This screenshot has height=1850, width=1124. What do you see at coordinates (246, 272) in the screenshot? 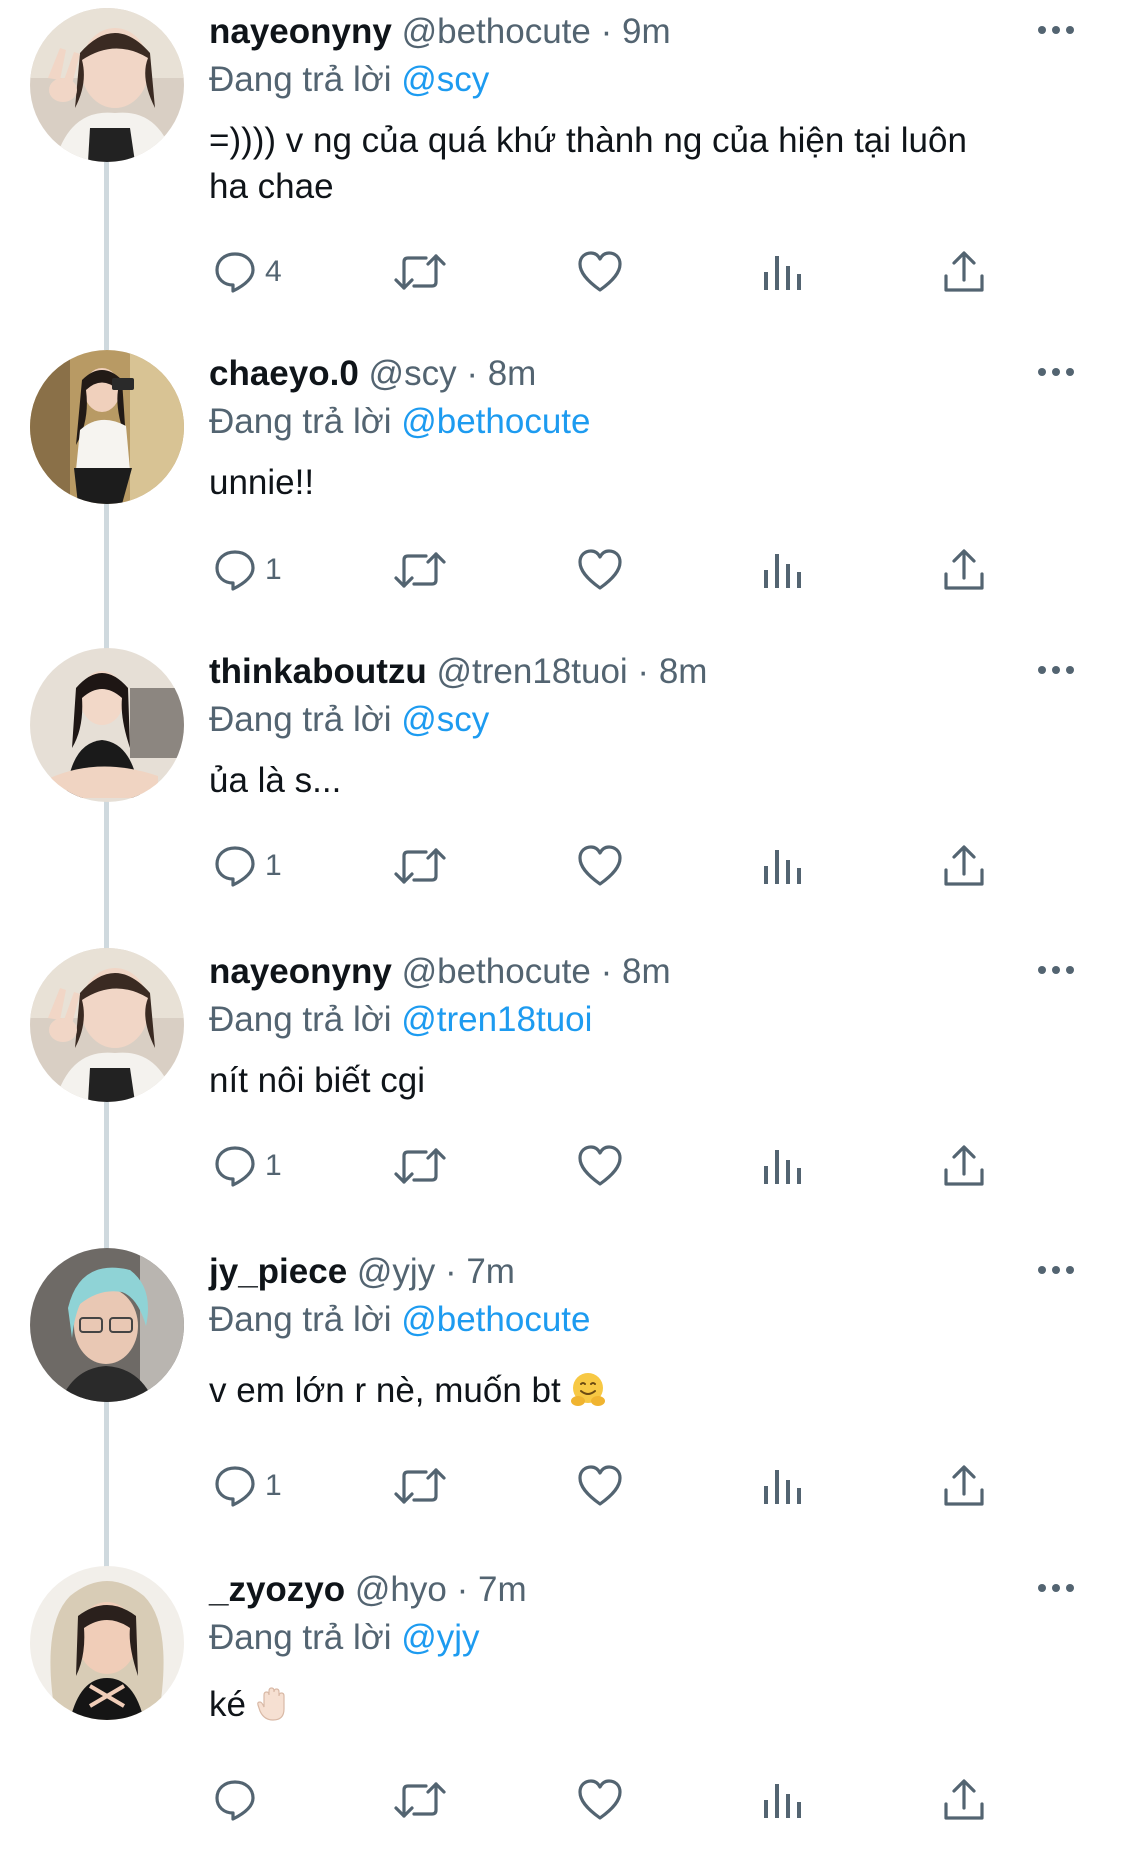
I see `reply-button: 4` at bounding box center [246, 272].